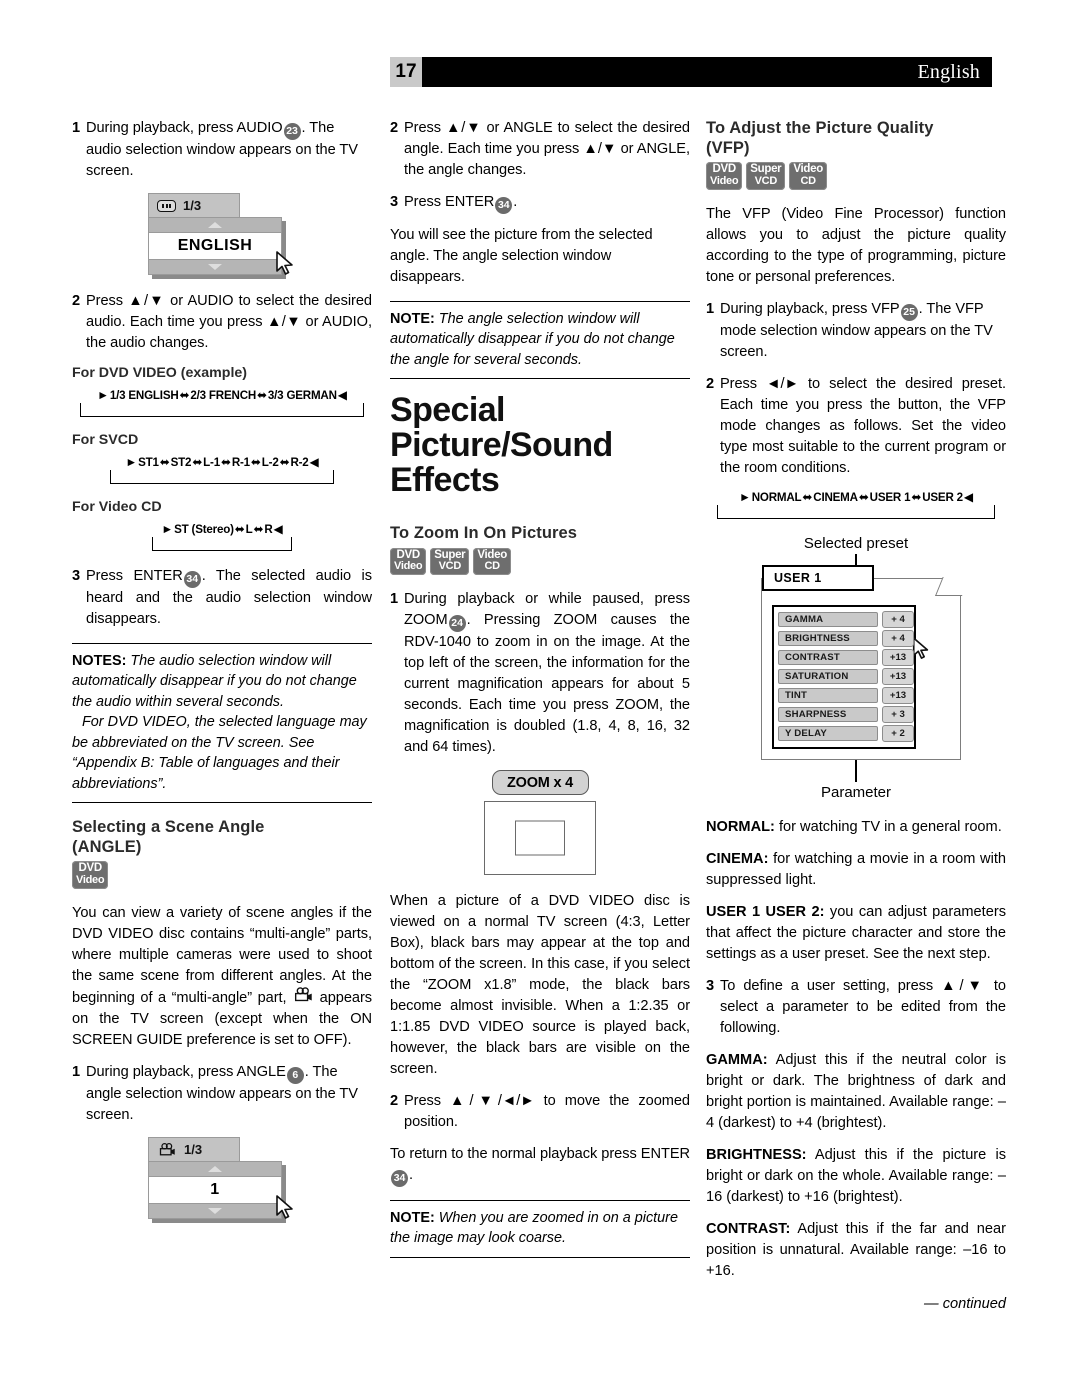 This screenshot has width=1080, height=1397. I want to click on keynum-badge: 23, so click(292, 131).